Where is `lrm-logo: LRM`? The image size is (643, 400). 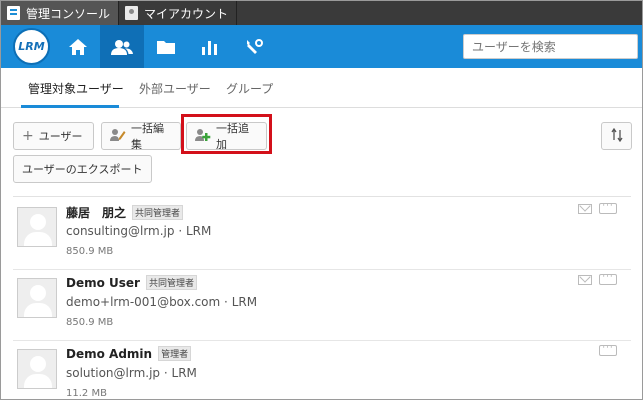
lrm-logo: LRM is located at coordinates (31, 46).